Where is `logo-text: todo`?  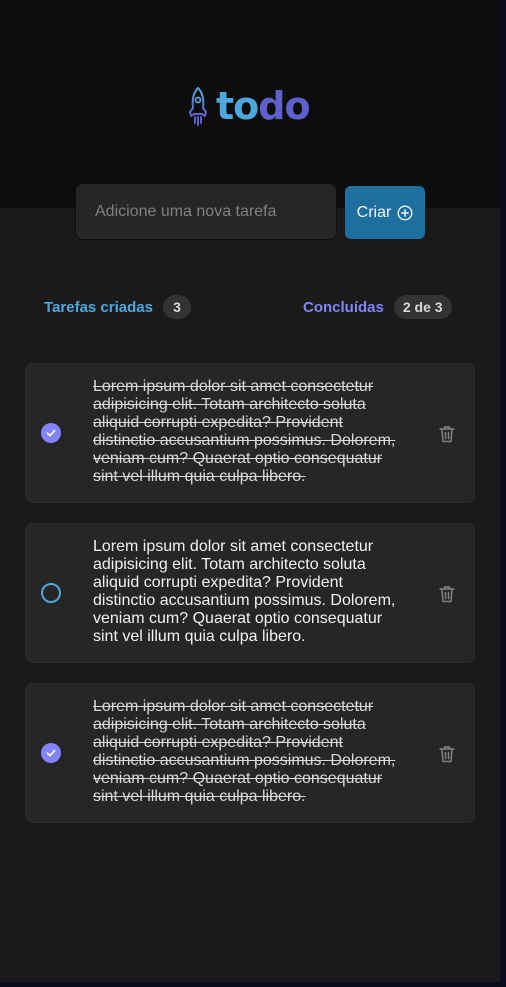 logo-text: todo is located at coordinates (263, 106).